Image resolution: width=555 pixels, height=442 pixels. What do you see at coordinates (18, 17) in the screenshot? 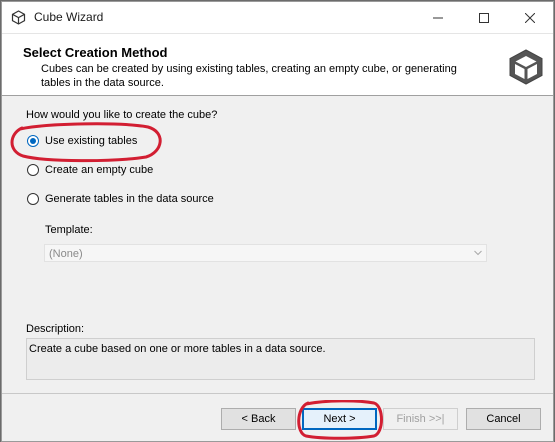
I see `cube-app-icon` at bounding box center [18, 17].